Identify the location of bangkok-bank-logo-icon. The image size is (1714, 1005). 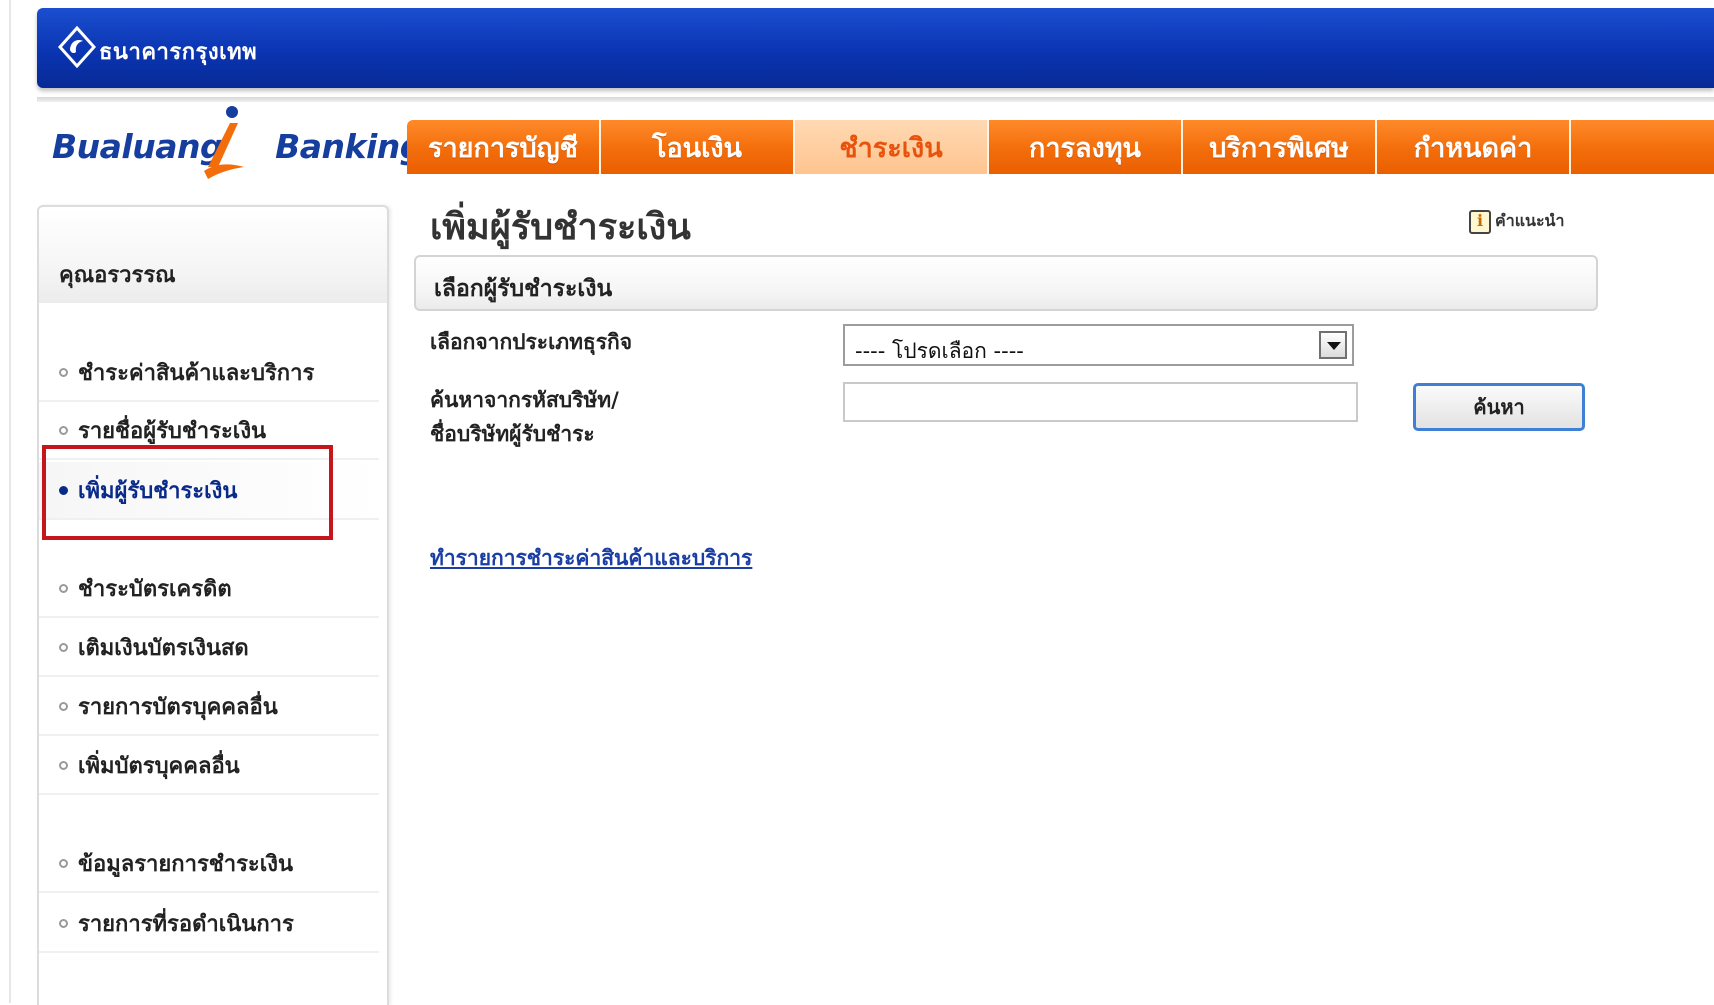
(77, 47).